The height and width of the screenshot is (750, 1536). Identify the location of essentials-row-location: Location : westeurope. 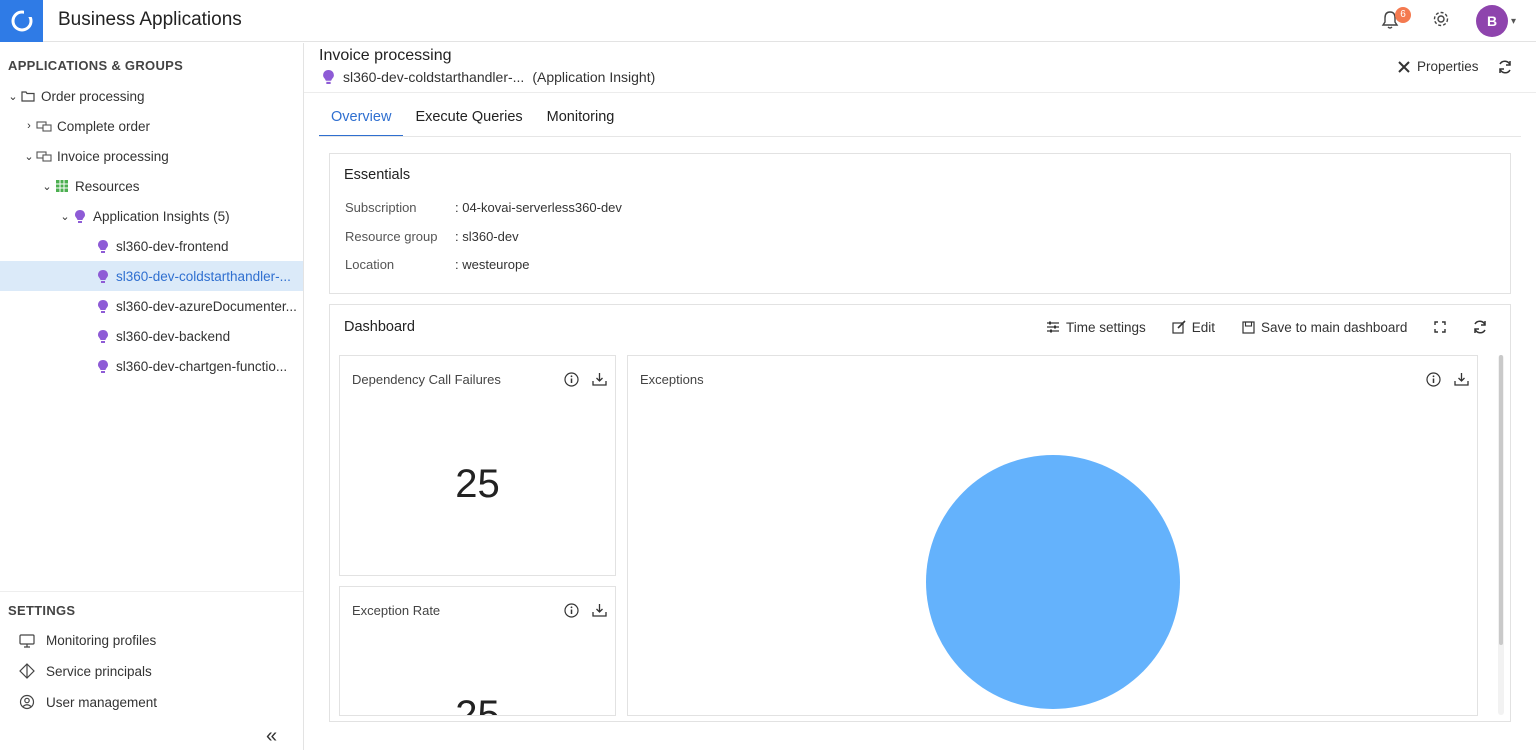
(437, 264).